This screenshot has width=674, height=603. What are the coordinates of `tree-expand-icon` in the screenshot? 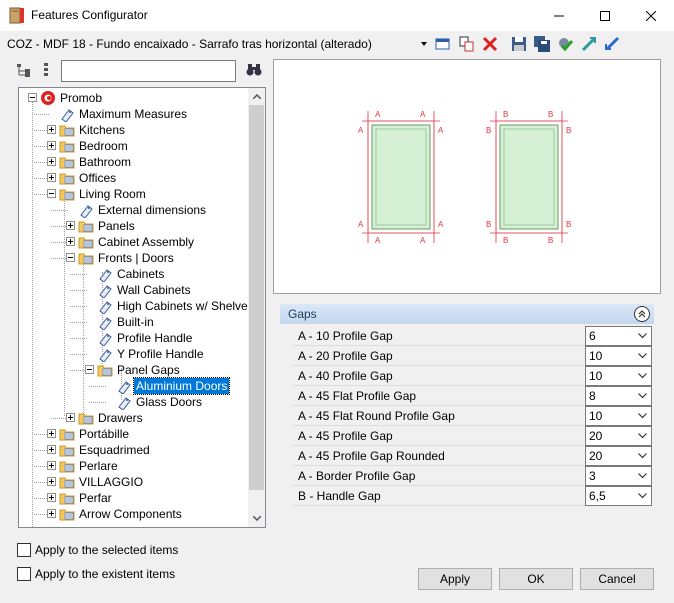 It's located at (24, 70).